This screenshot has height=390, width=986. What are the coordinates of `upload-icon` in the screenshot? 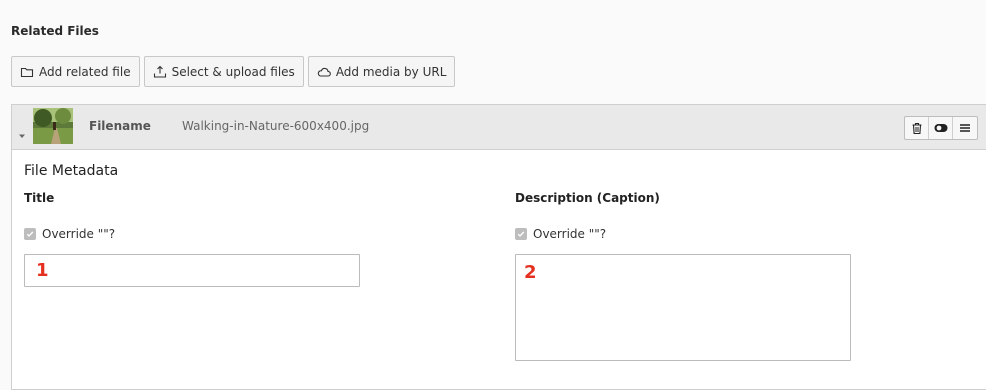 It's located at (160, 72).